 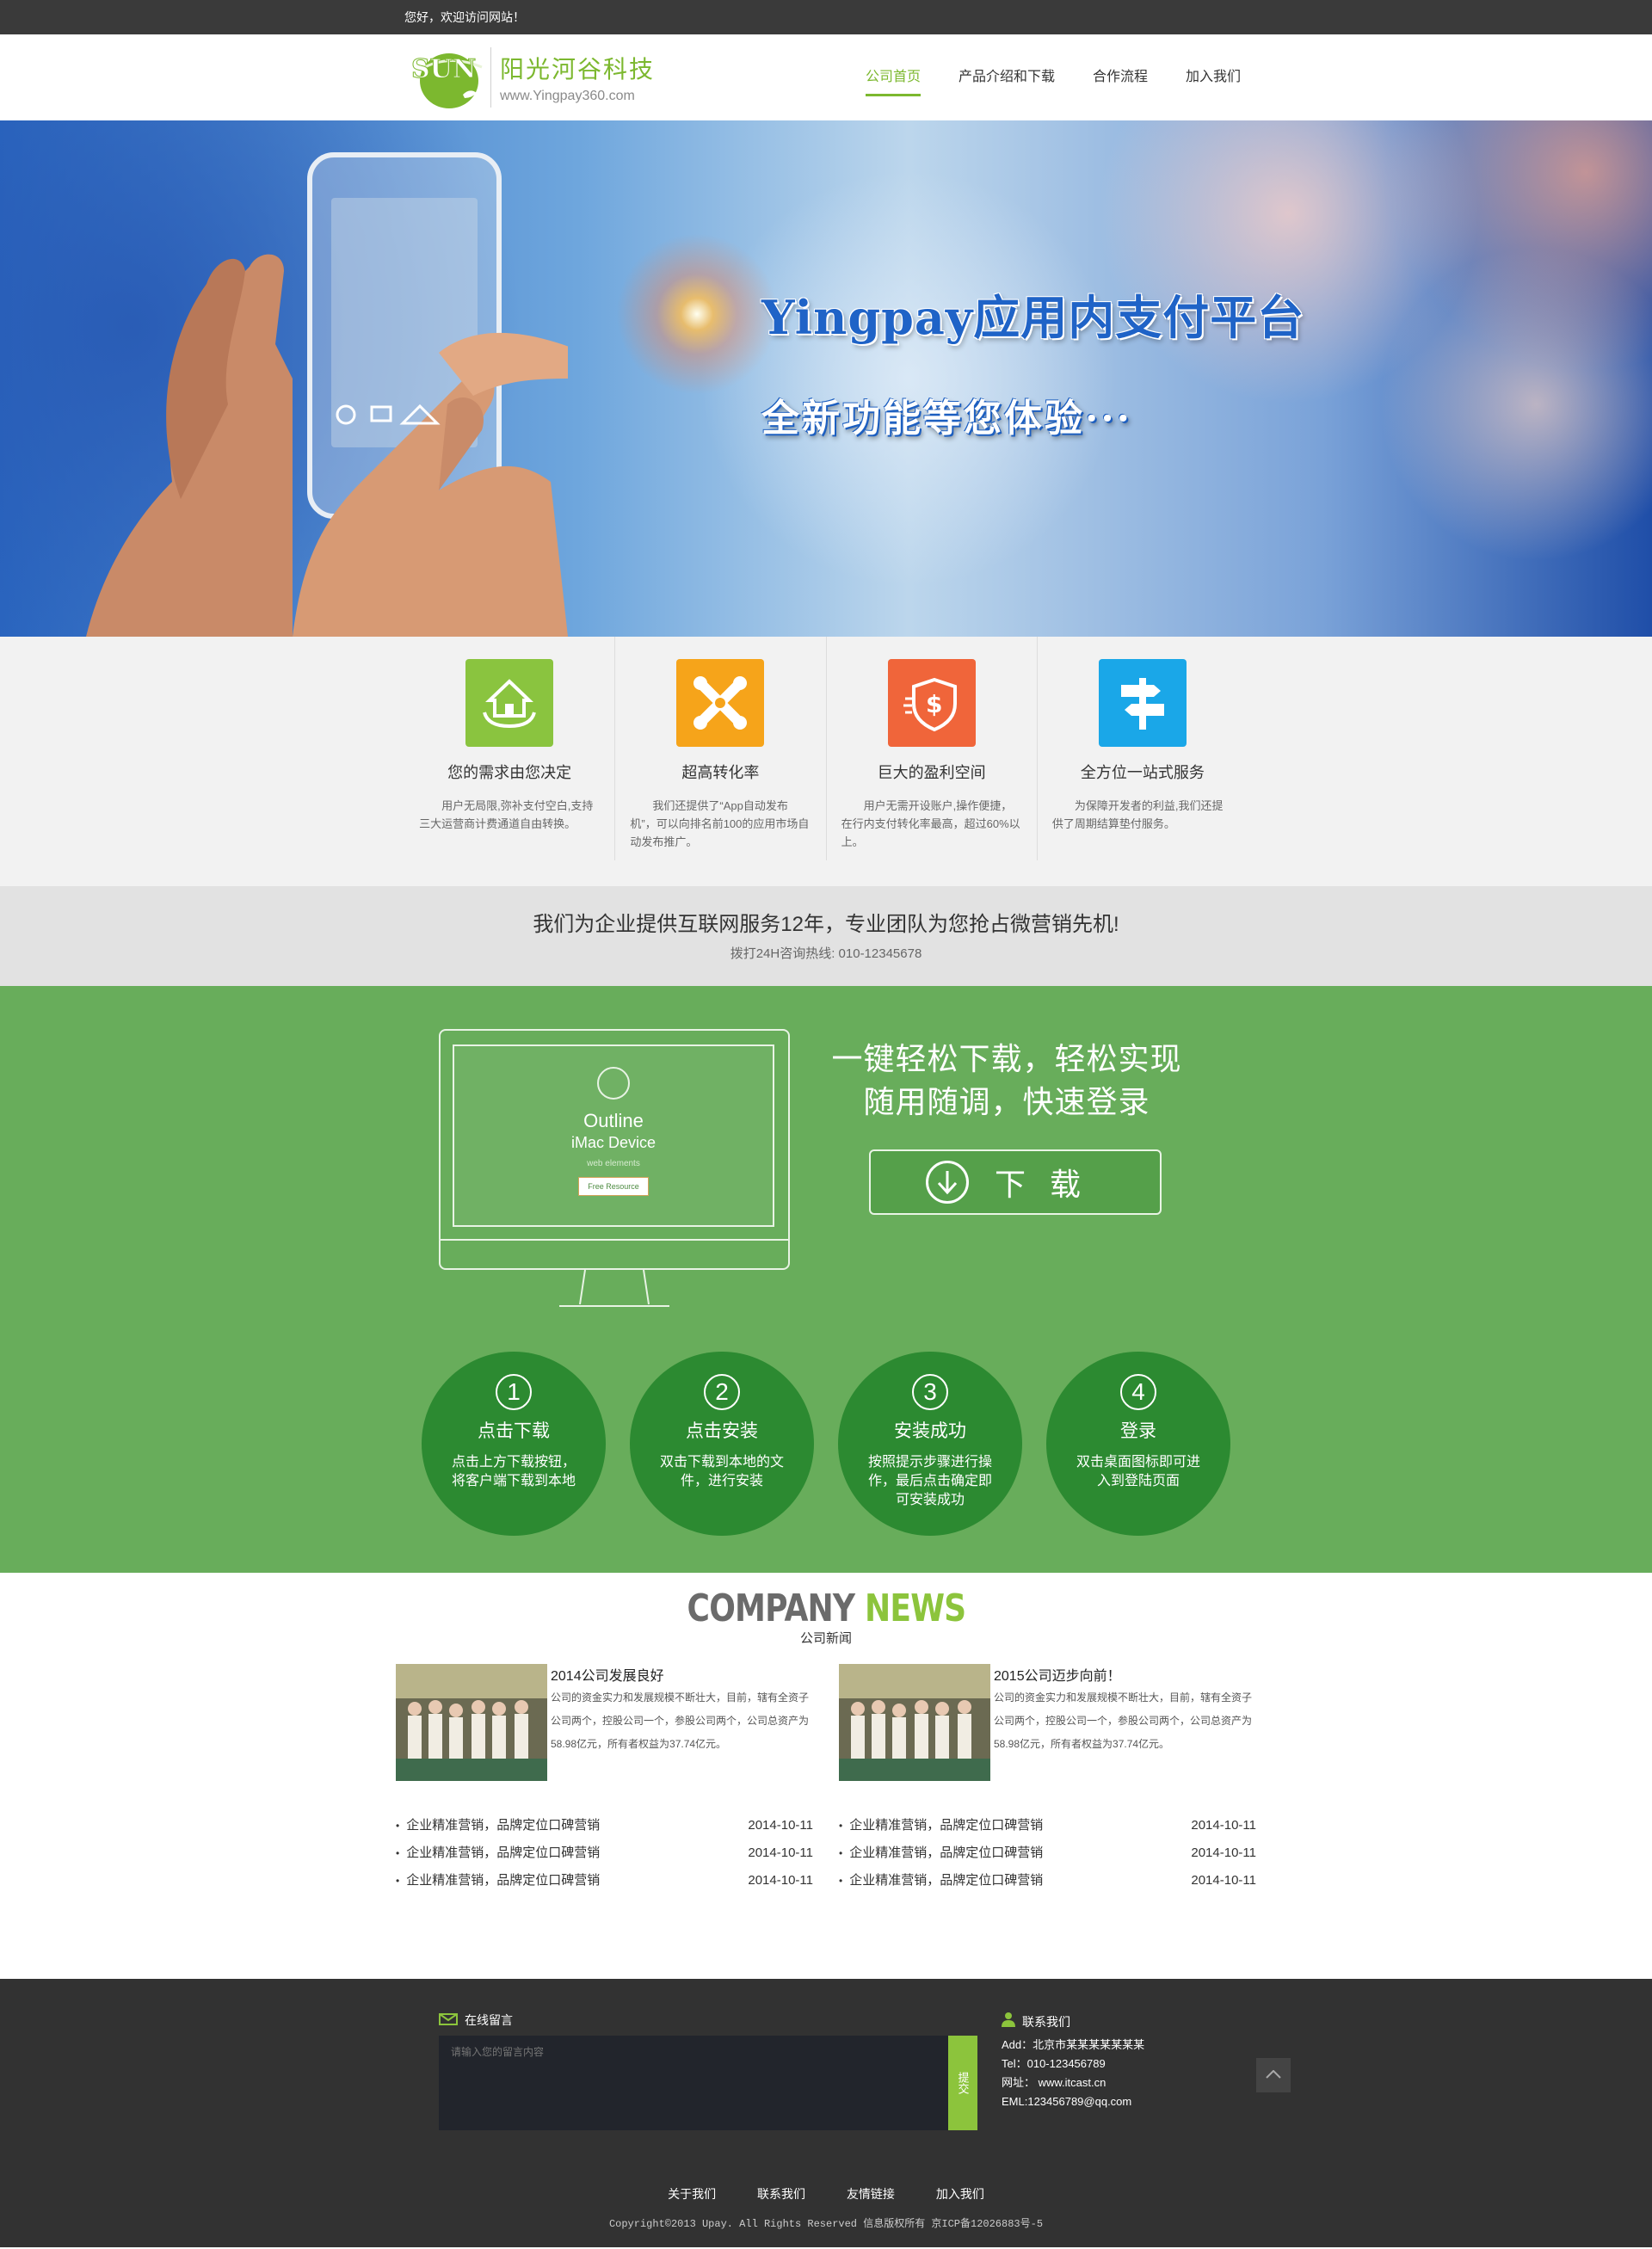 I want to click on dollar-shield-icon: $, so click(x=931, y=703).